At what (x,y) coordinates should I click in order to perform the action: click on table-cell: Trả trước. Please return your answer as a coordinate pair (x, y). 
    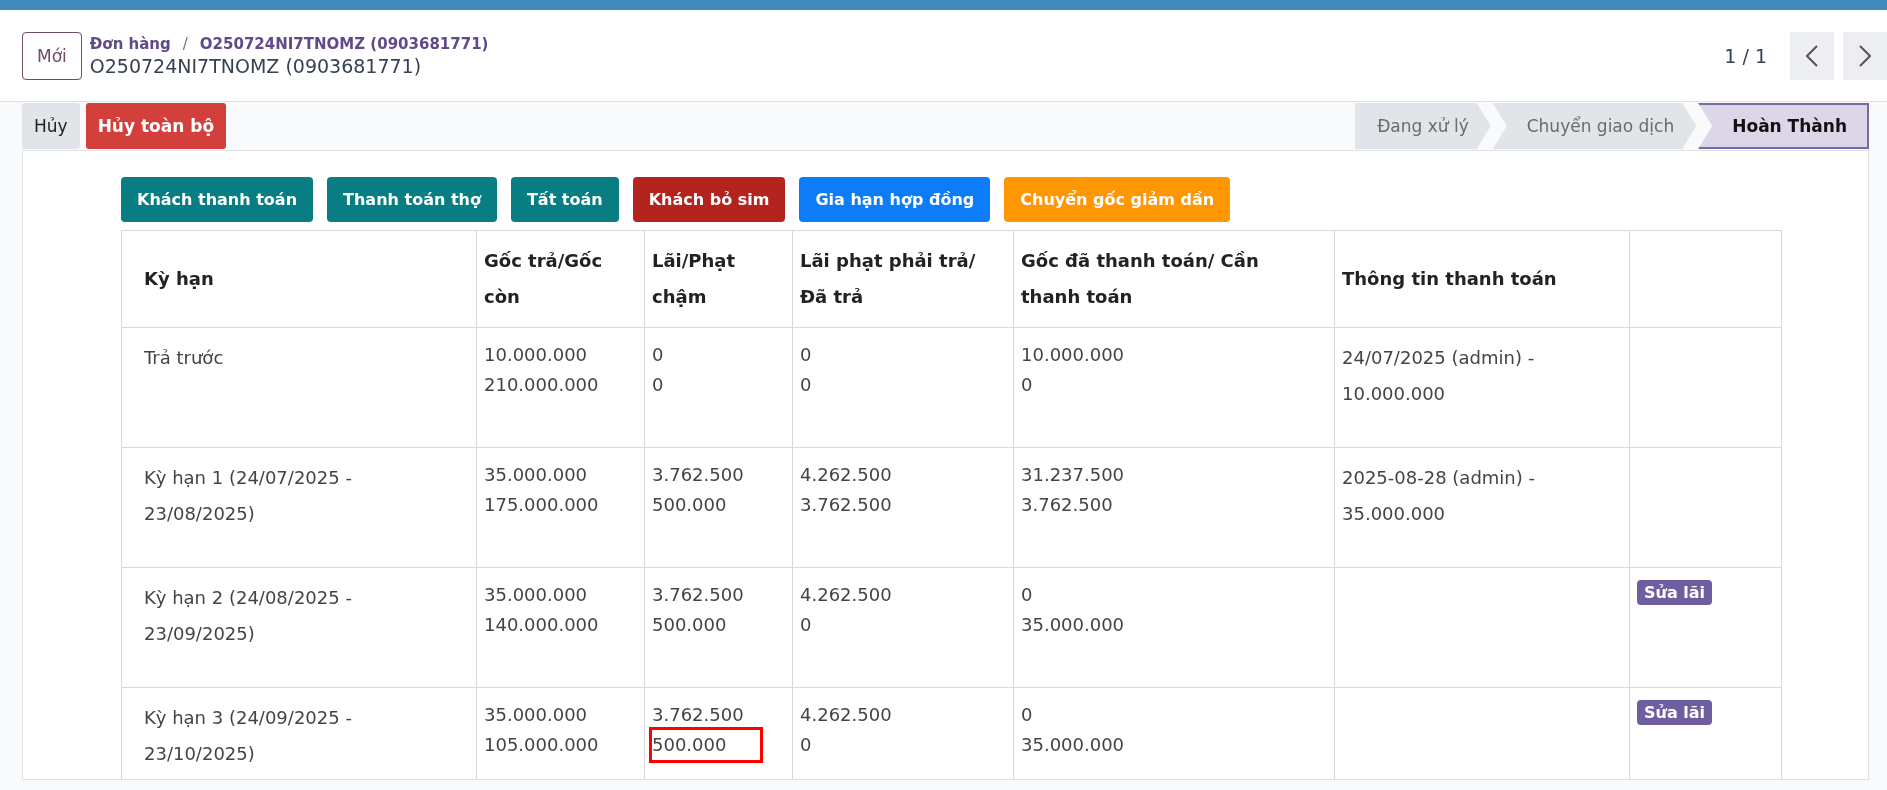
    Looking at the image, I should click on (299, 387).